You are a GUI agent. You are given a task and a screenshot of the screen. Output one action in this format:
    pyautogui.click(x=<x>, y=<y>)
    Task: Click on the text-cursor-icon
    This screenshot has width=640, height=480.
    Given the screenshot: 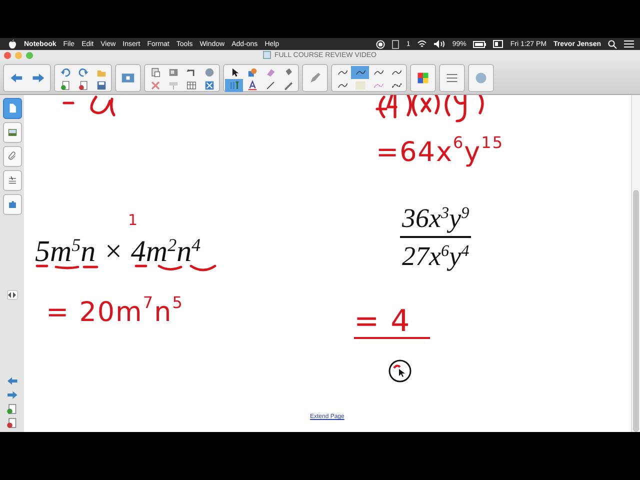 What is the action you would take?
    pyautogui.click(x=234, y=85)
    